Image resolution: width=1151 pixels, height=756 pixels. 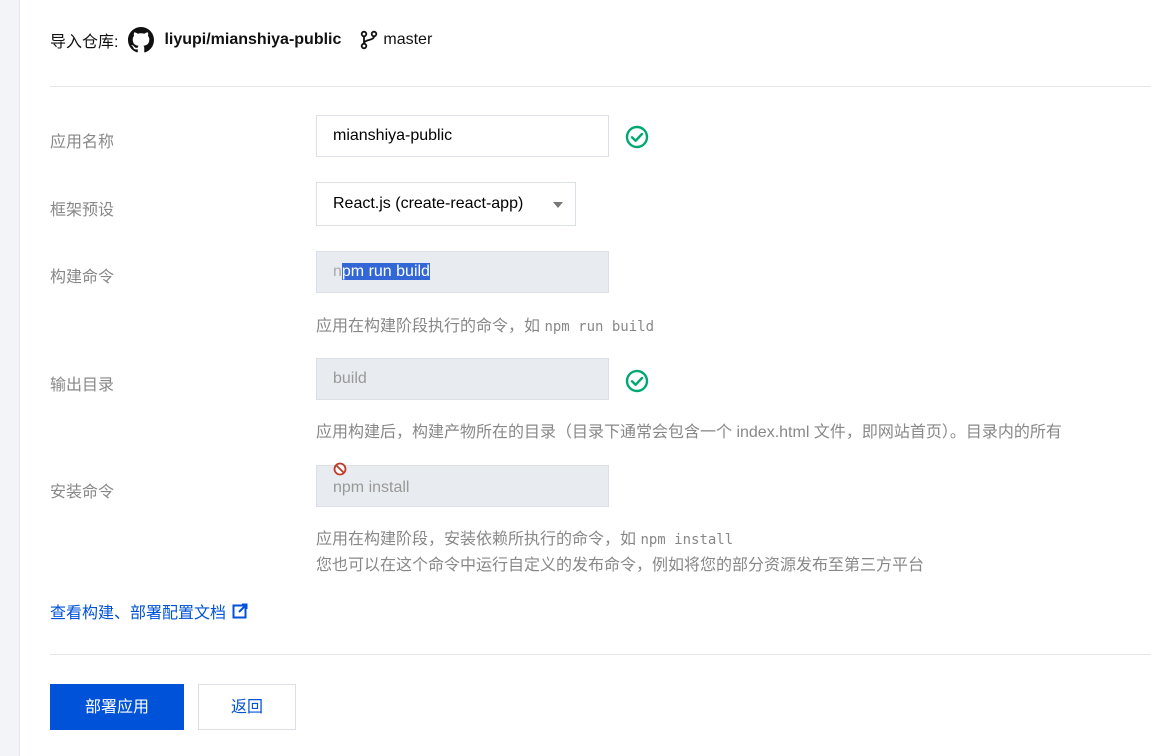 What do you see at coordinates (82, 385) in the screenshot?
I see `output-dir-label: 输出目录` at bounding box center [82, 385].